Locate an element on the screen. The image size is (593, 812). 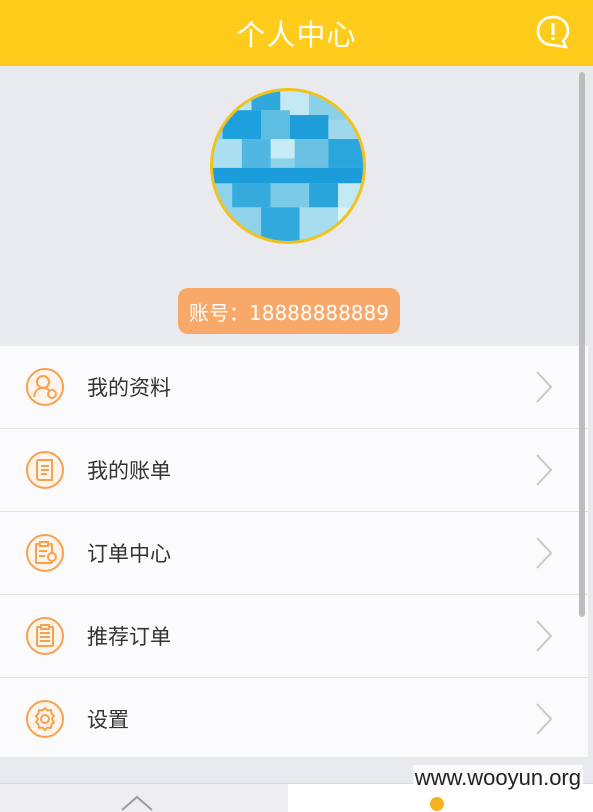
avatar is located at coordinates (288, 166).